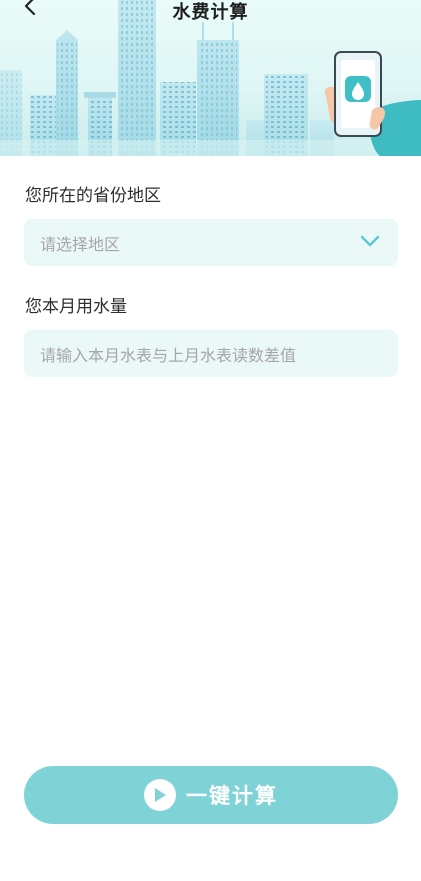  Describe the element at coordinates (168, 355) in the screenshot. I see `usage-placeholder: 请输入本月水表与上月水表读数差值` at that location.